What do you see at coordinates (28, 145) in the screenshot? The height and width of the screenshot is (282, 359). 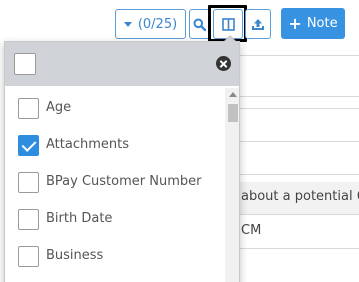 I see `checkbox-checked` at bounding box center [28, 145].